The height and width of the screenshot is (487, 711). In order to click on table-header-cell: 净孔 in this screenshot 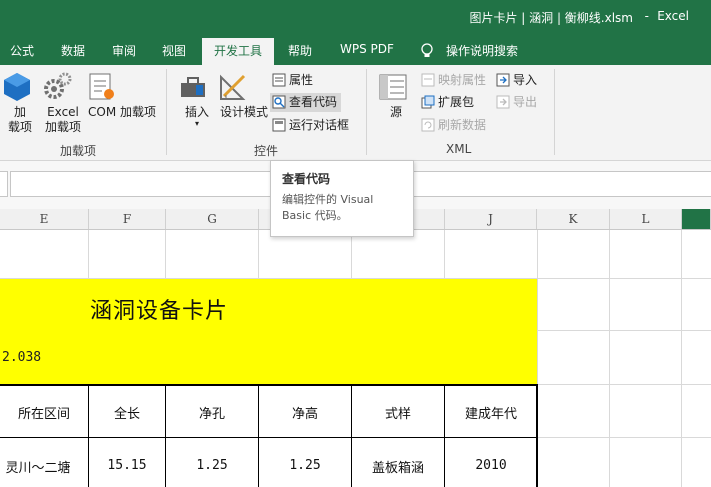, I will do `click(212, 412)`.